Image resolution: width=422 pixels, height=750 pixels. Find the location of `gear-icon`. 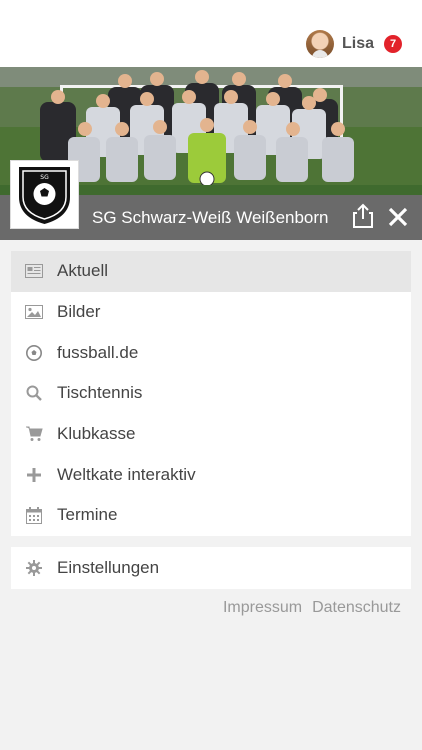

gear-icon is located at coordinates (34, 568).